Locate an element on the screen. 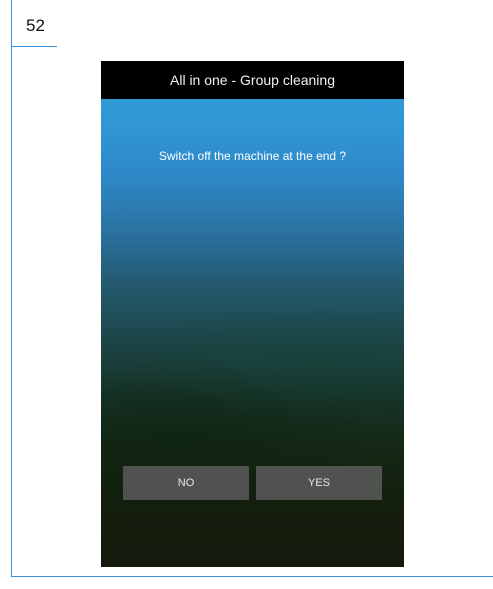 The height and width of the screenshot is (589, 493). screen-title: All in one - Group cleaning is located at coordinates (252, 80).